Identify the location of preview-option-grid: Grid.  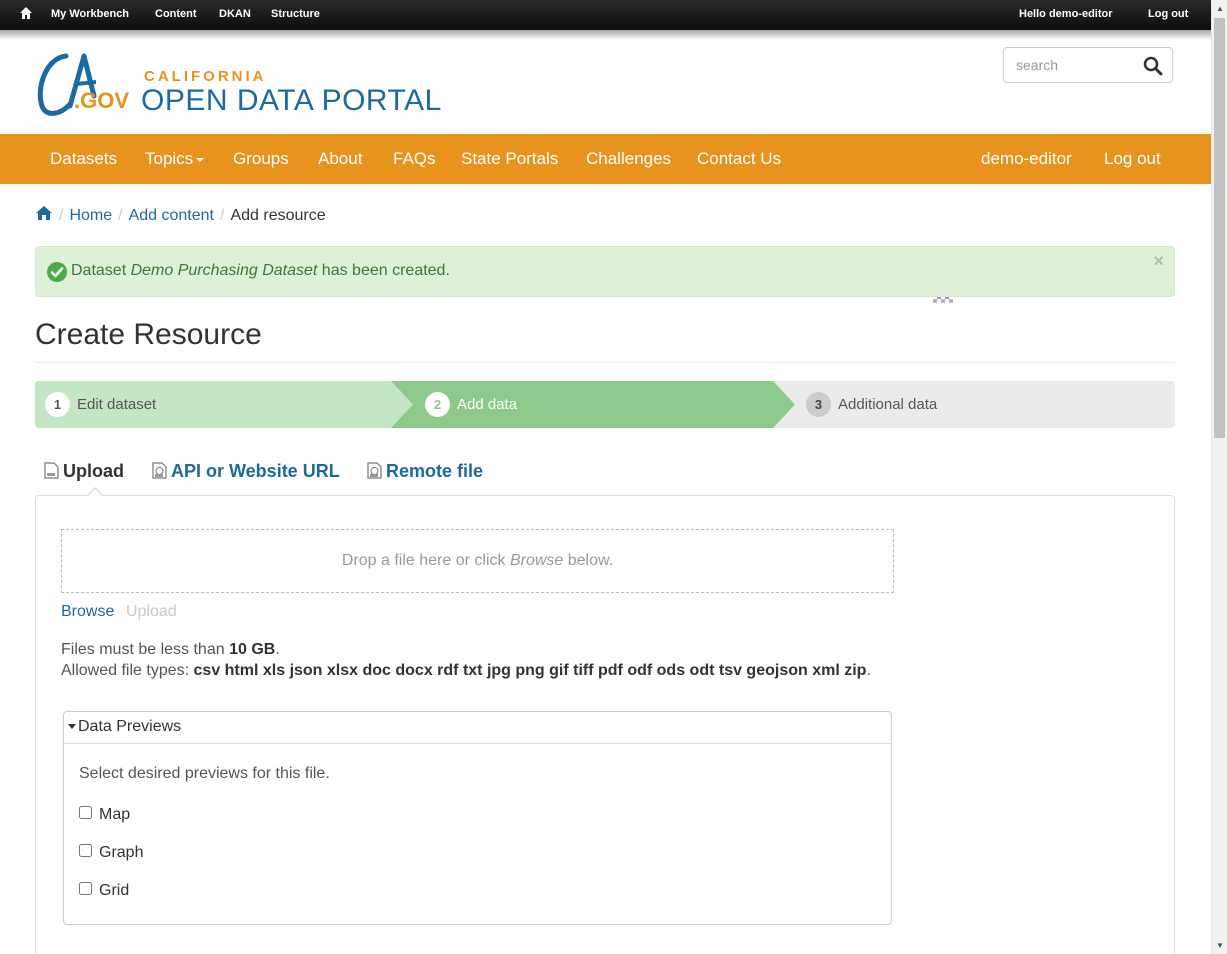
(104, 891).